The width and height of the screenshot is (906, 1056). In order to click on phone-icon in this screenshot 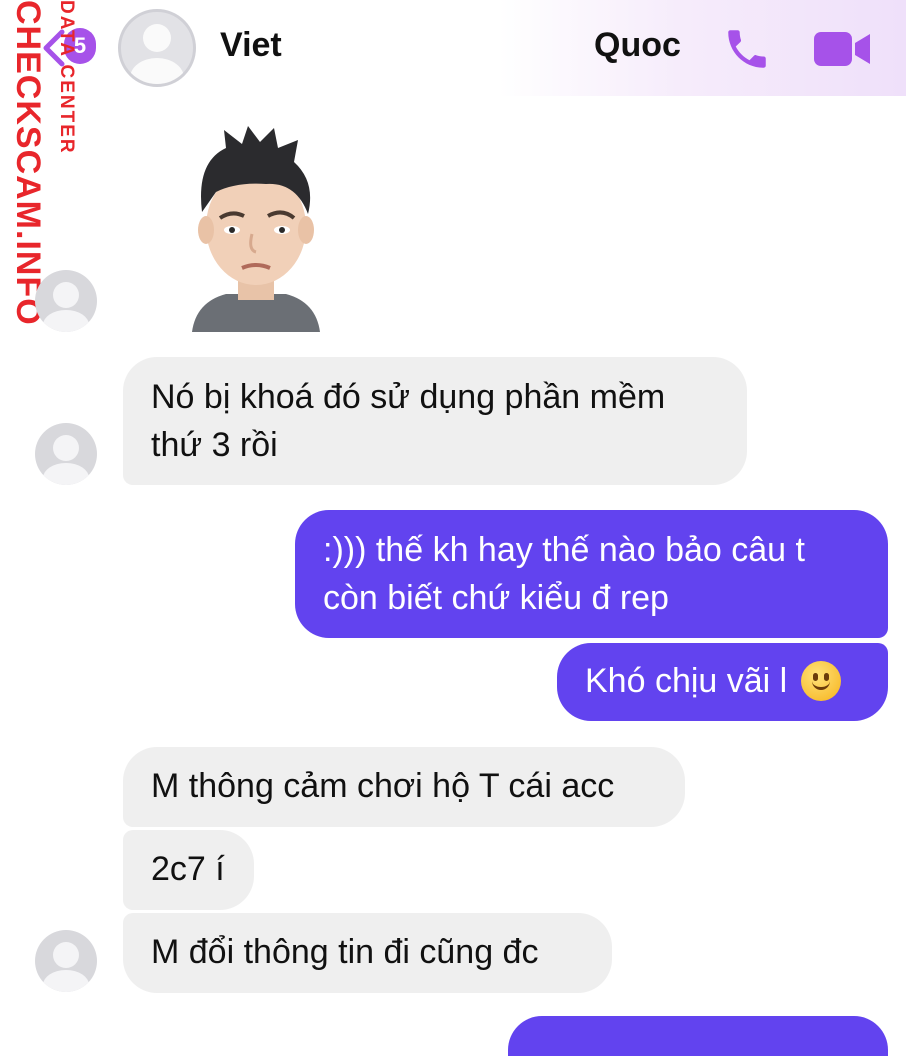, I will do `click(747, 49)`.